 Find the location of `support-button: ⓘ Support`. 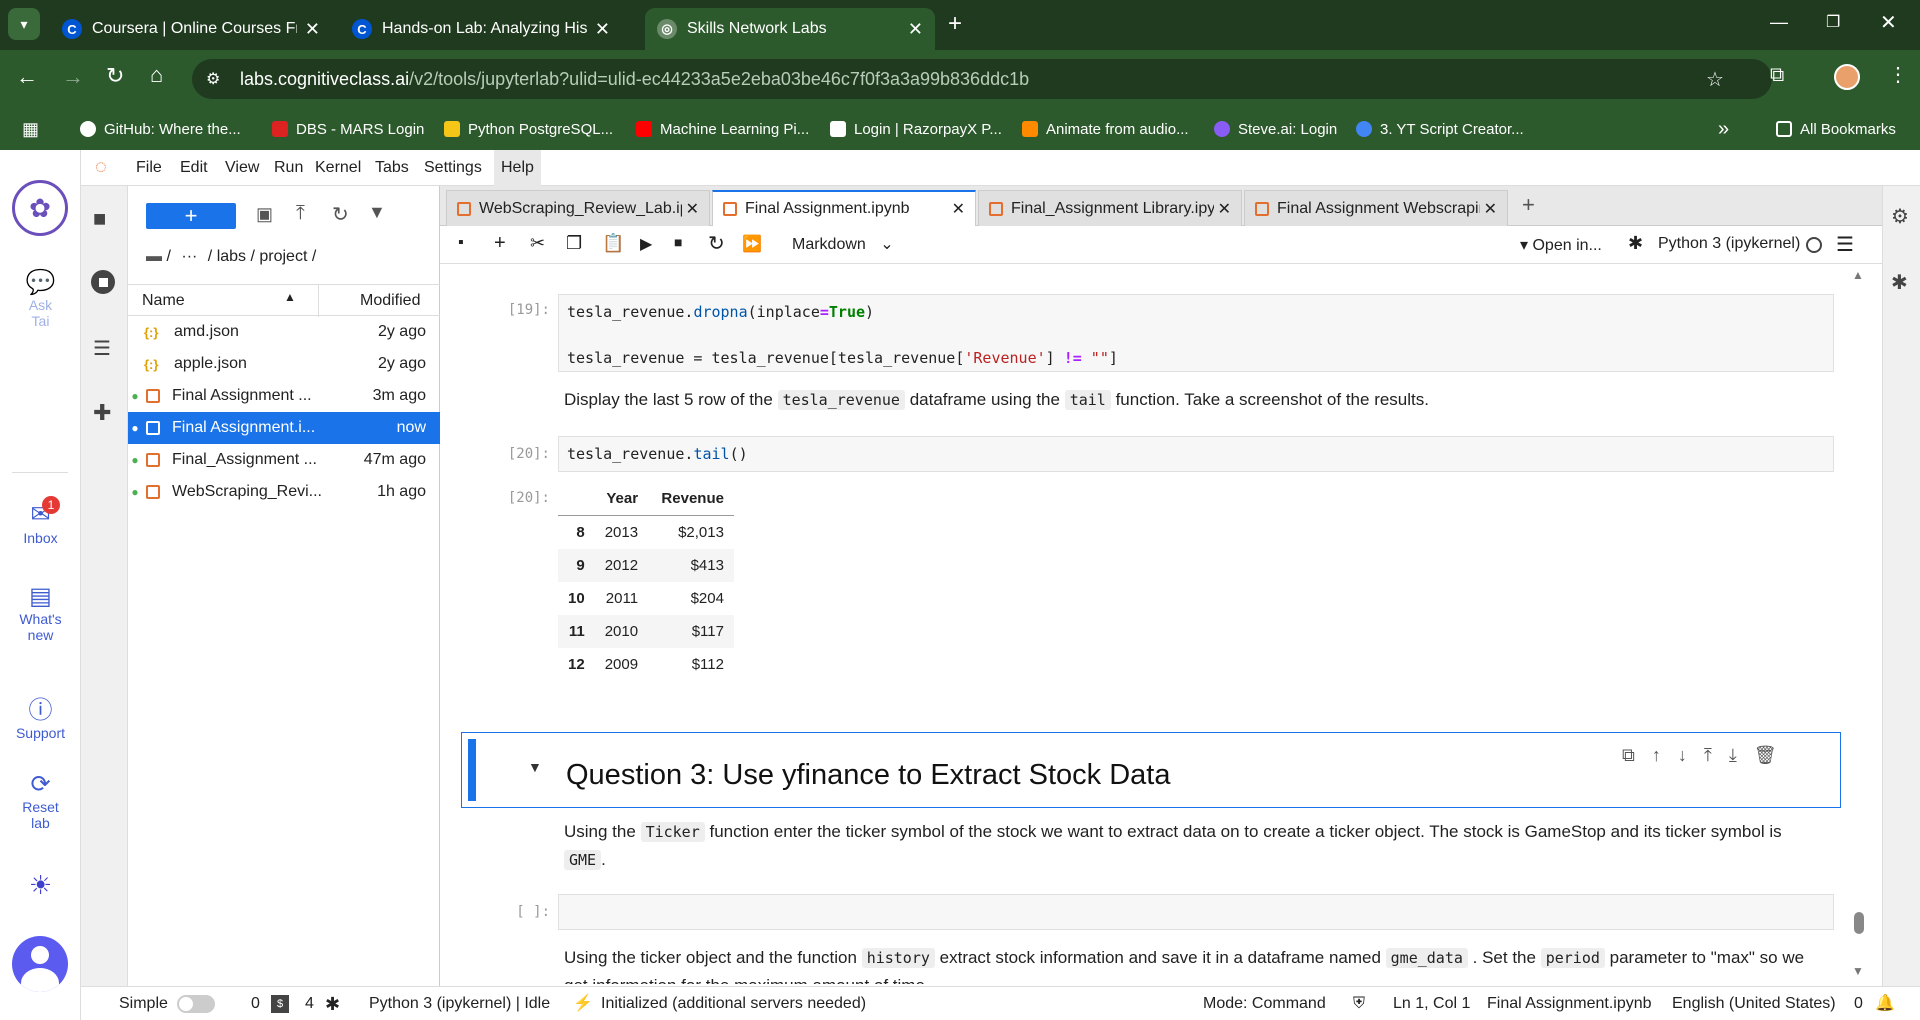

support-button: ⓘ Support is located at coordinates (40, 715).